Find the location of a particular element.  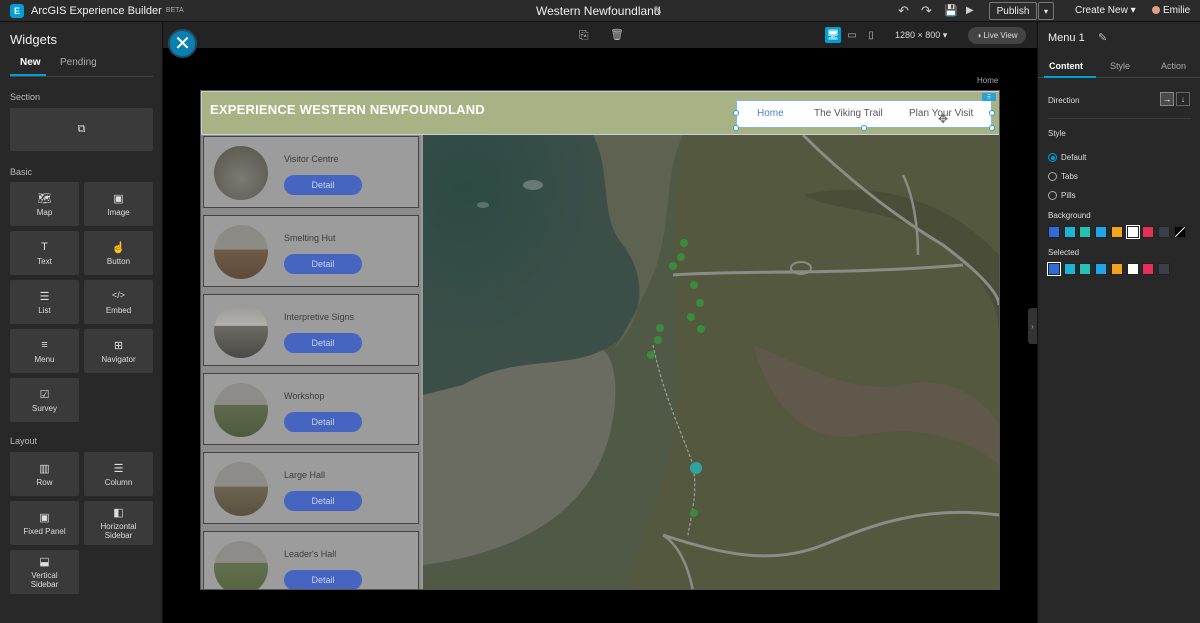

tablet-device-icon: ▭ is located at coordinates (852, 35).